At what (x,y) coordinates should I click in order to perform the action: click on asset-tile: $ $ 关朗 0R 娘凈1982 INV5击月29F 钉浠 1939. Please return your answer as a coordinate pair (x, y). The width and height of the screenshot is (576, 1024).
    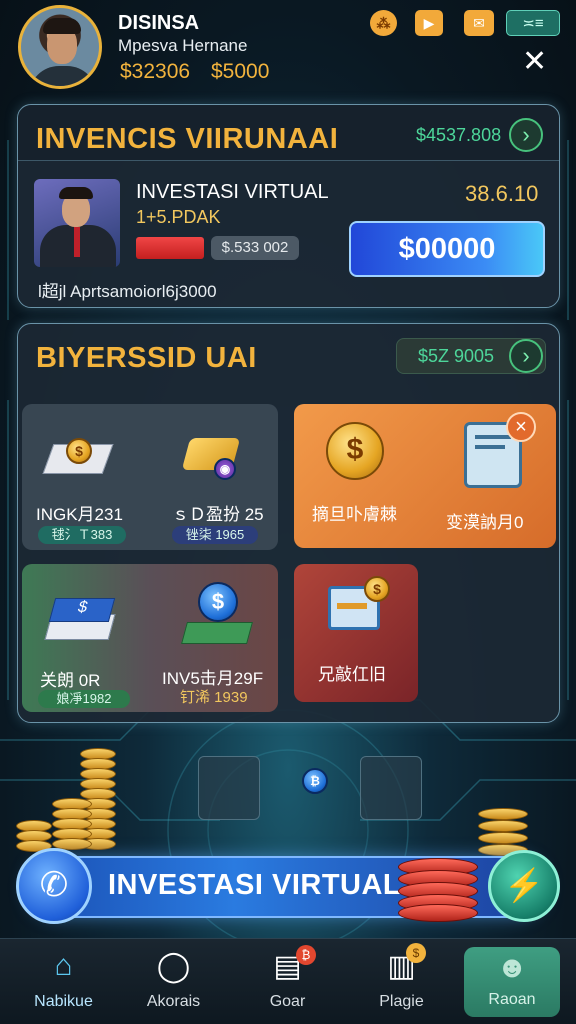
    Looking at the image, I should click on (150, 638).